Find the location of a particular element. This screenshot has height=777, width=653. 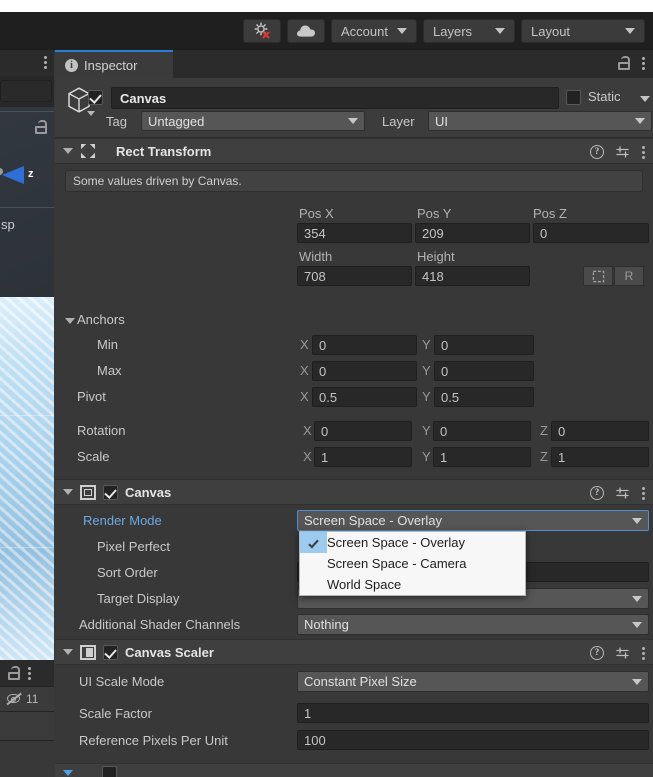

layers-dropdown: Layers is located at coordinates (469, 31).